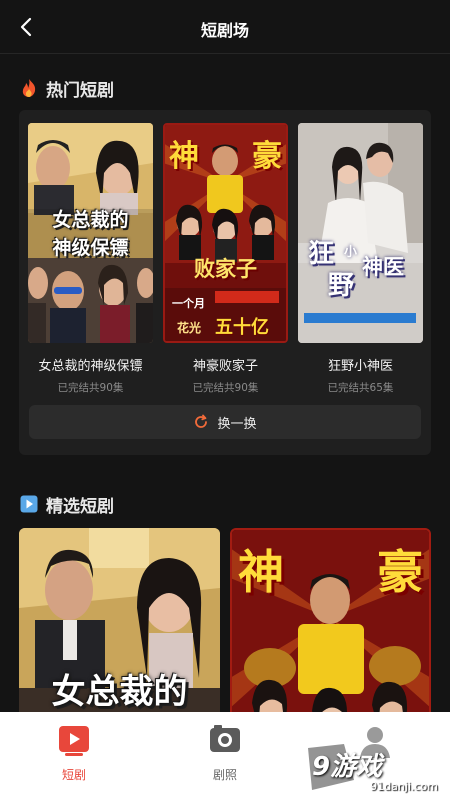 Image resolution: width=450 pixels, height=800 pixels. Describe the element at coordinates (400, 572) in the screenshot. I see `featured-poster-2-title-b: 豪` at that location.